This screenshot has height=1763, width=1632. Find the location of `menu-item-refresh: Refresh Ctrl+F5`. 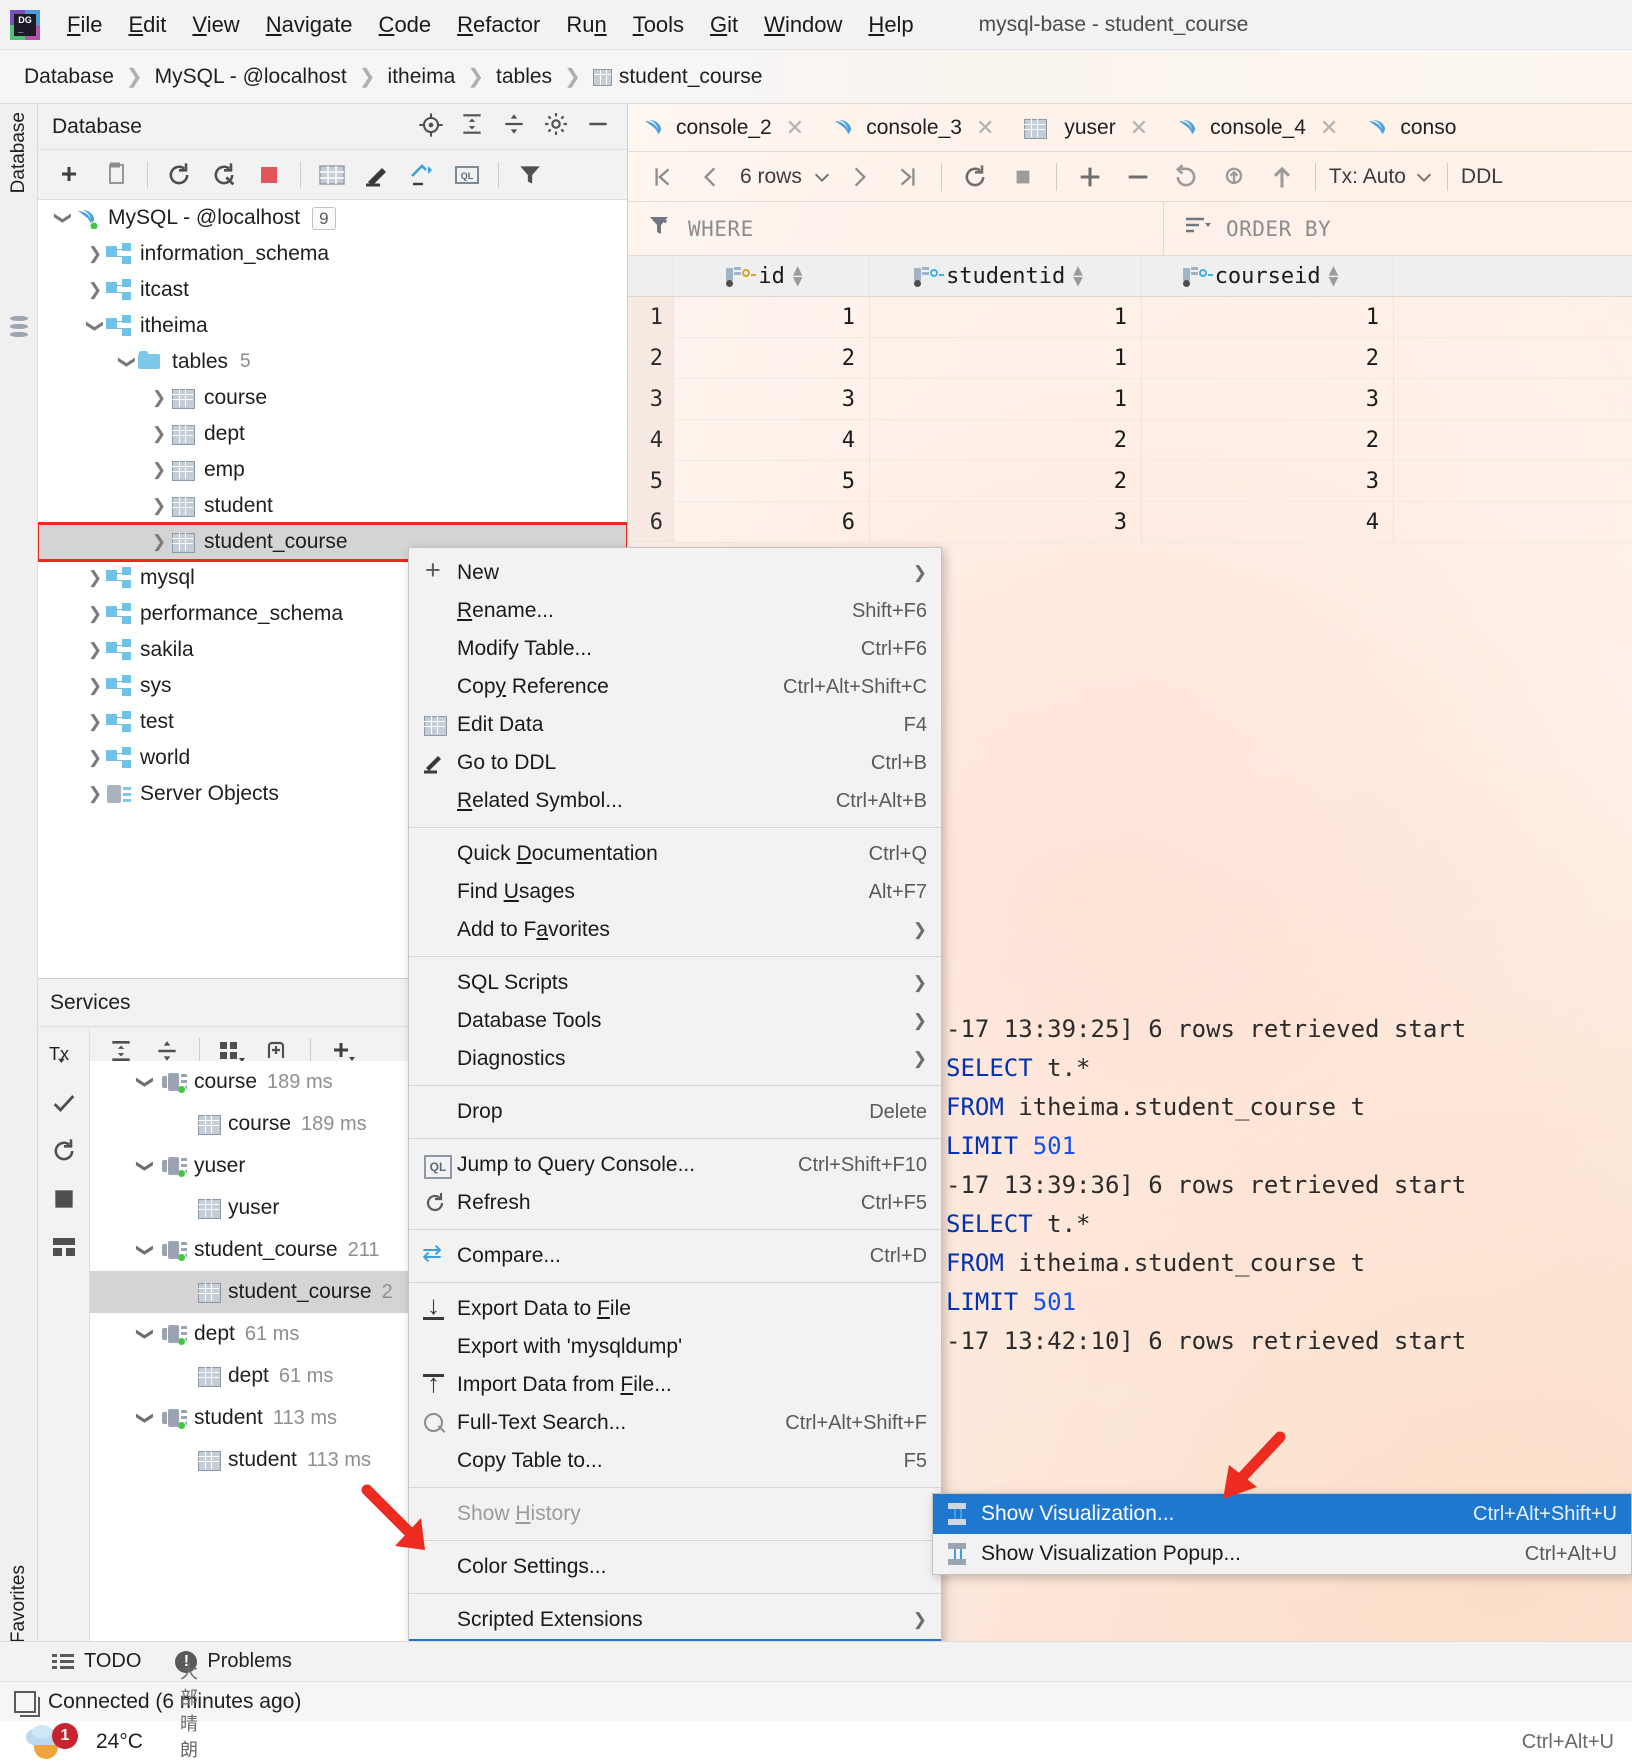

menu-item-refresh: Refresh Ctrl+F5 is located at coordinates (675, 1203).